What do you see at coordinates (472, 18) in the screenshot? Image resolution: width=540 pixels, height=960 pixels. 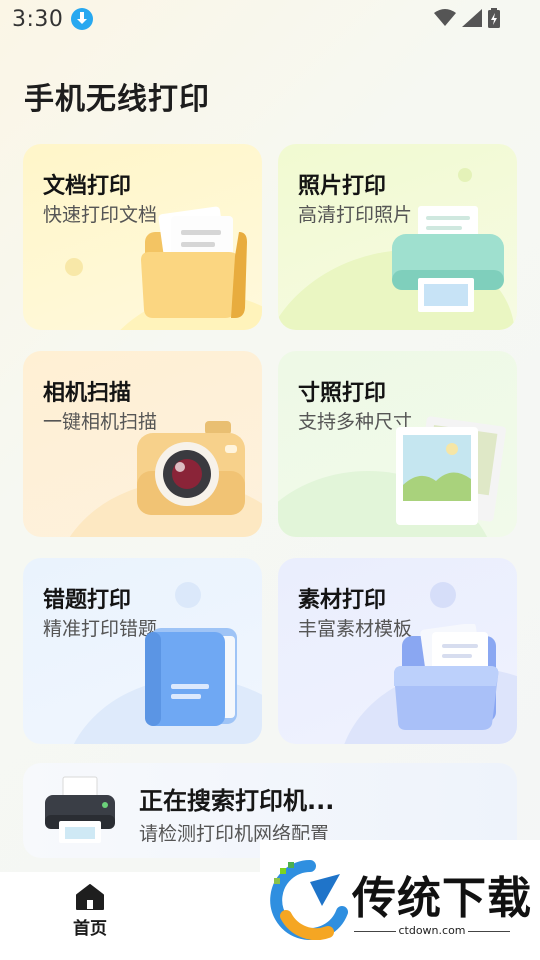 I see `signal-icon` at bounding box center [472, 18].